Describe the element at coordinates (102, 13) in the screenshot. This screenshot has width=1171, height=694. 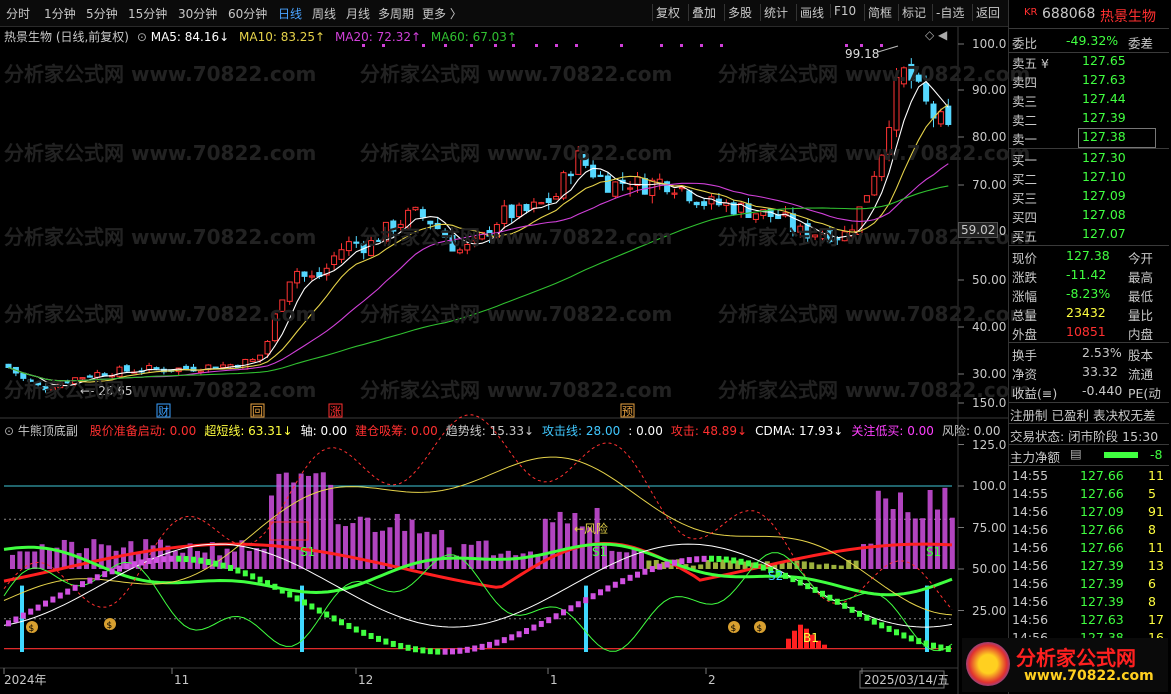
I see `period-tab-2: 5分钟` at that location.